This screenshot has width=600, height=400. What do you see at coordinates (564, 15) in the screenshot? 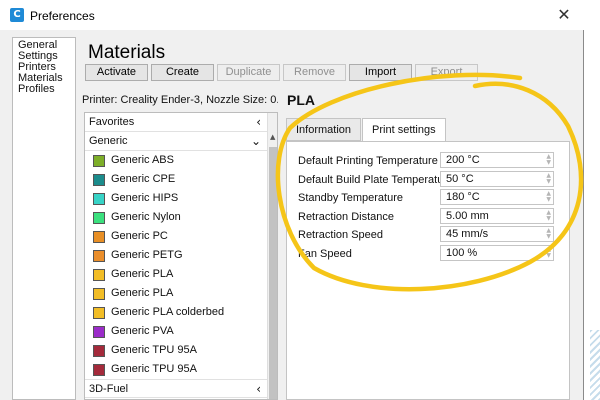
I see `close-icon: ✕` at bounding box center [564, 15].